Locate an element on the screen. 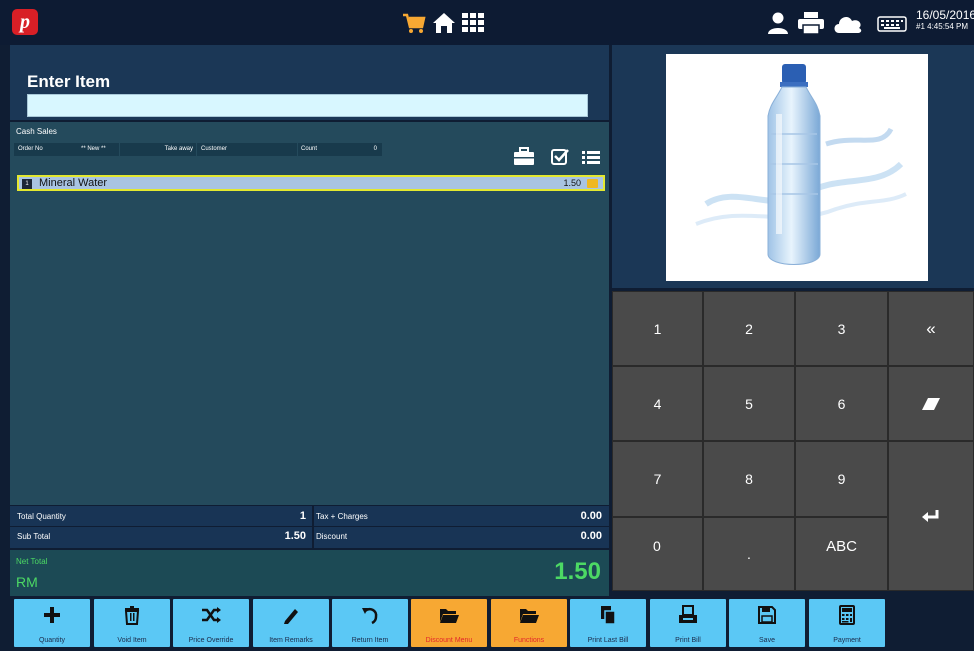  quantity-button: Quantity is located at coordinates (52, 623).